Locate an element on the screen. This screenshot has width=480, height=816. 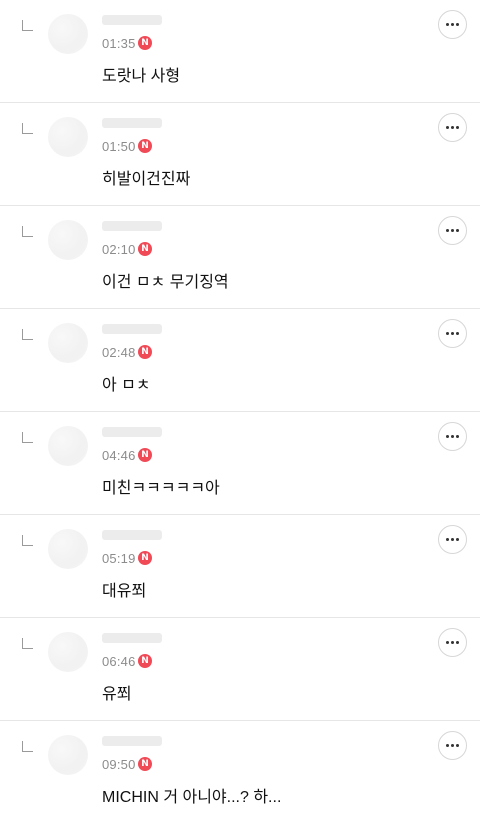
comment-text: 이건 ㅁㅊ 무기징역 is located at coordinates (165, 282).